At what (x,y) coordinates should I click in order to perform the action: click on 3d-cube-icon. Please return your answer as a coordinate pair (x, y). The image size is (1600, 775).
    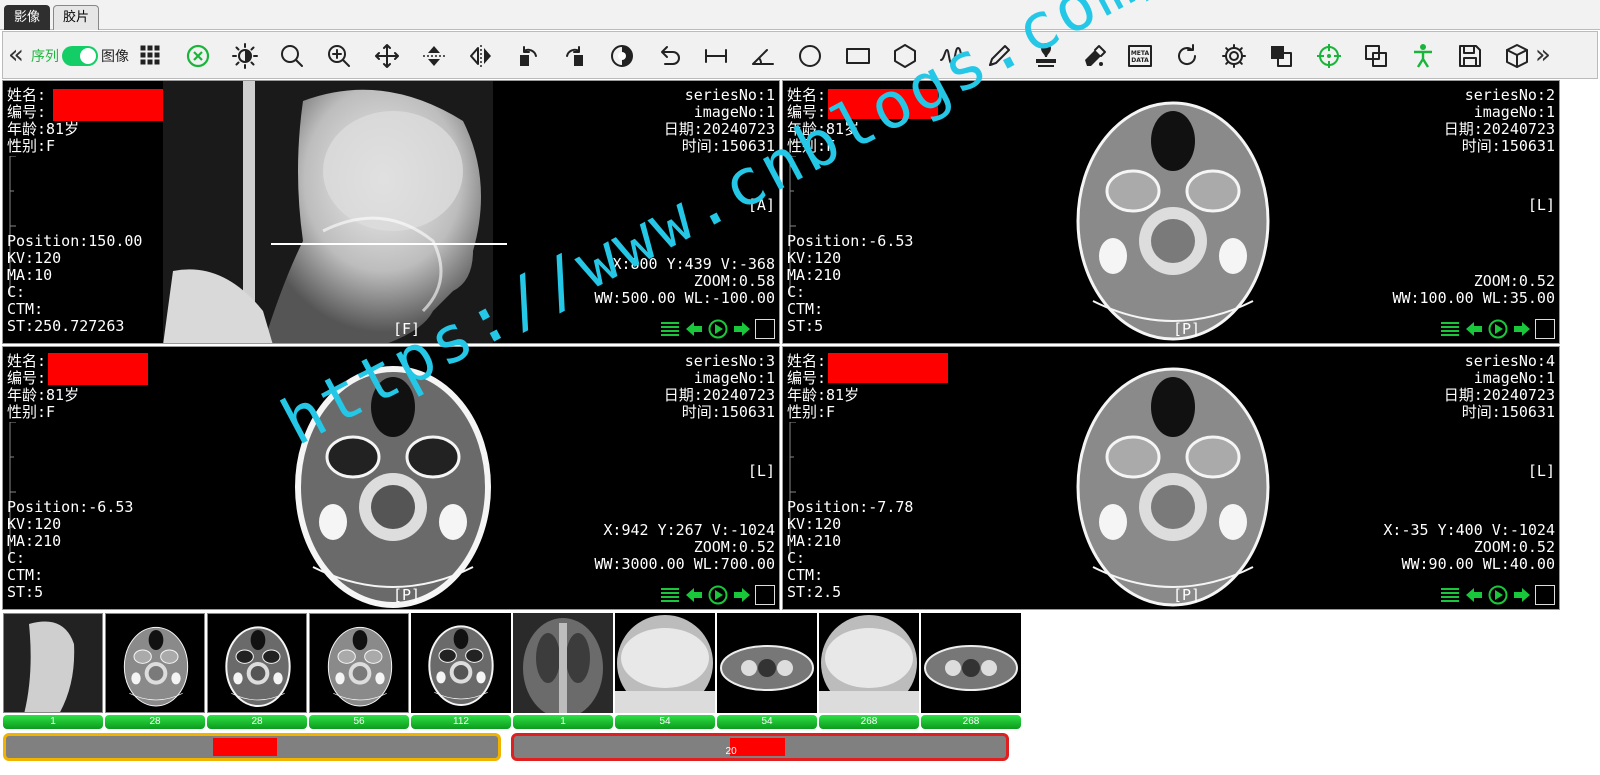
    Looking at the image, I should click on (1517, 56).